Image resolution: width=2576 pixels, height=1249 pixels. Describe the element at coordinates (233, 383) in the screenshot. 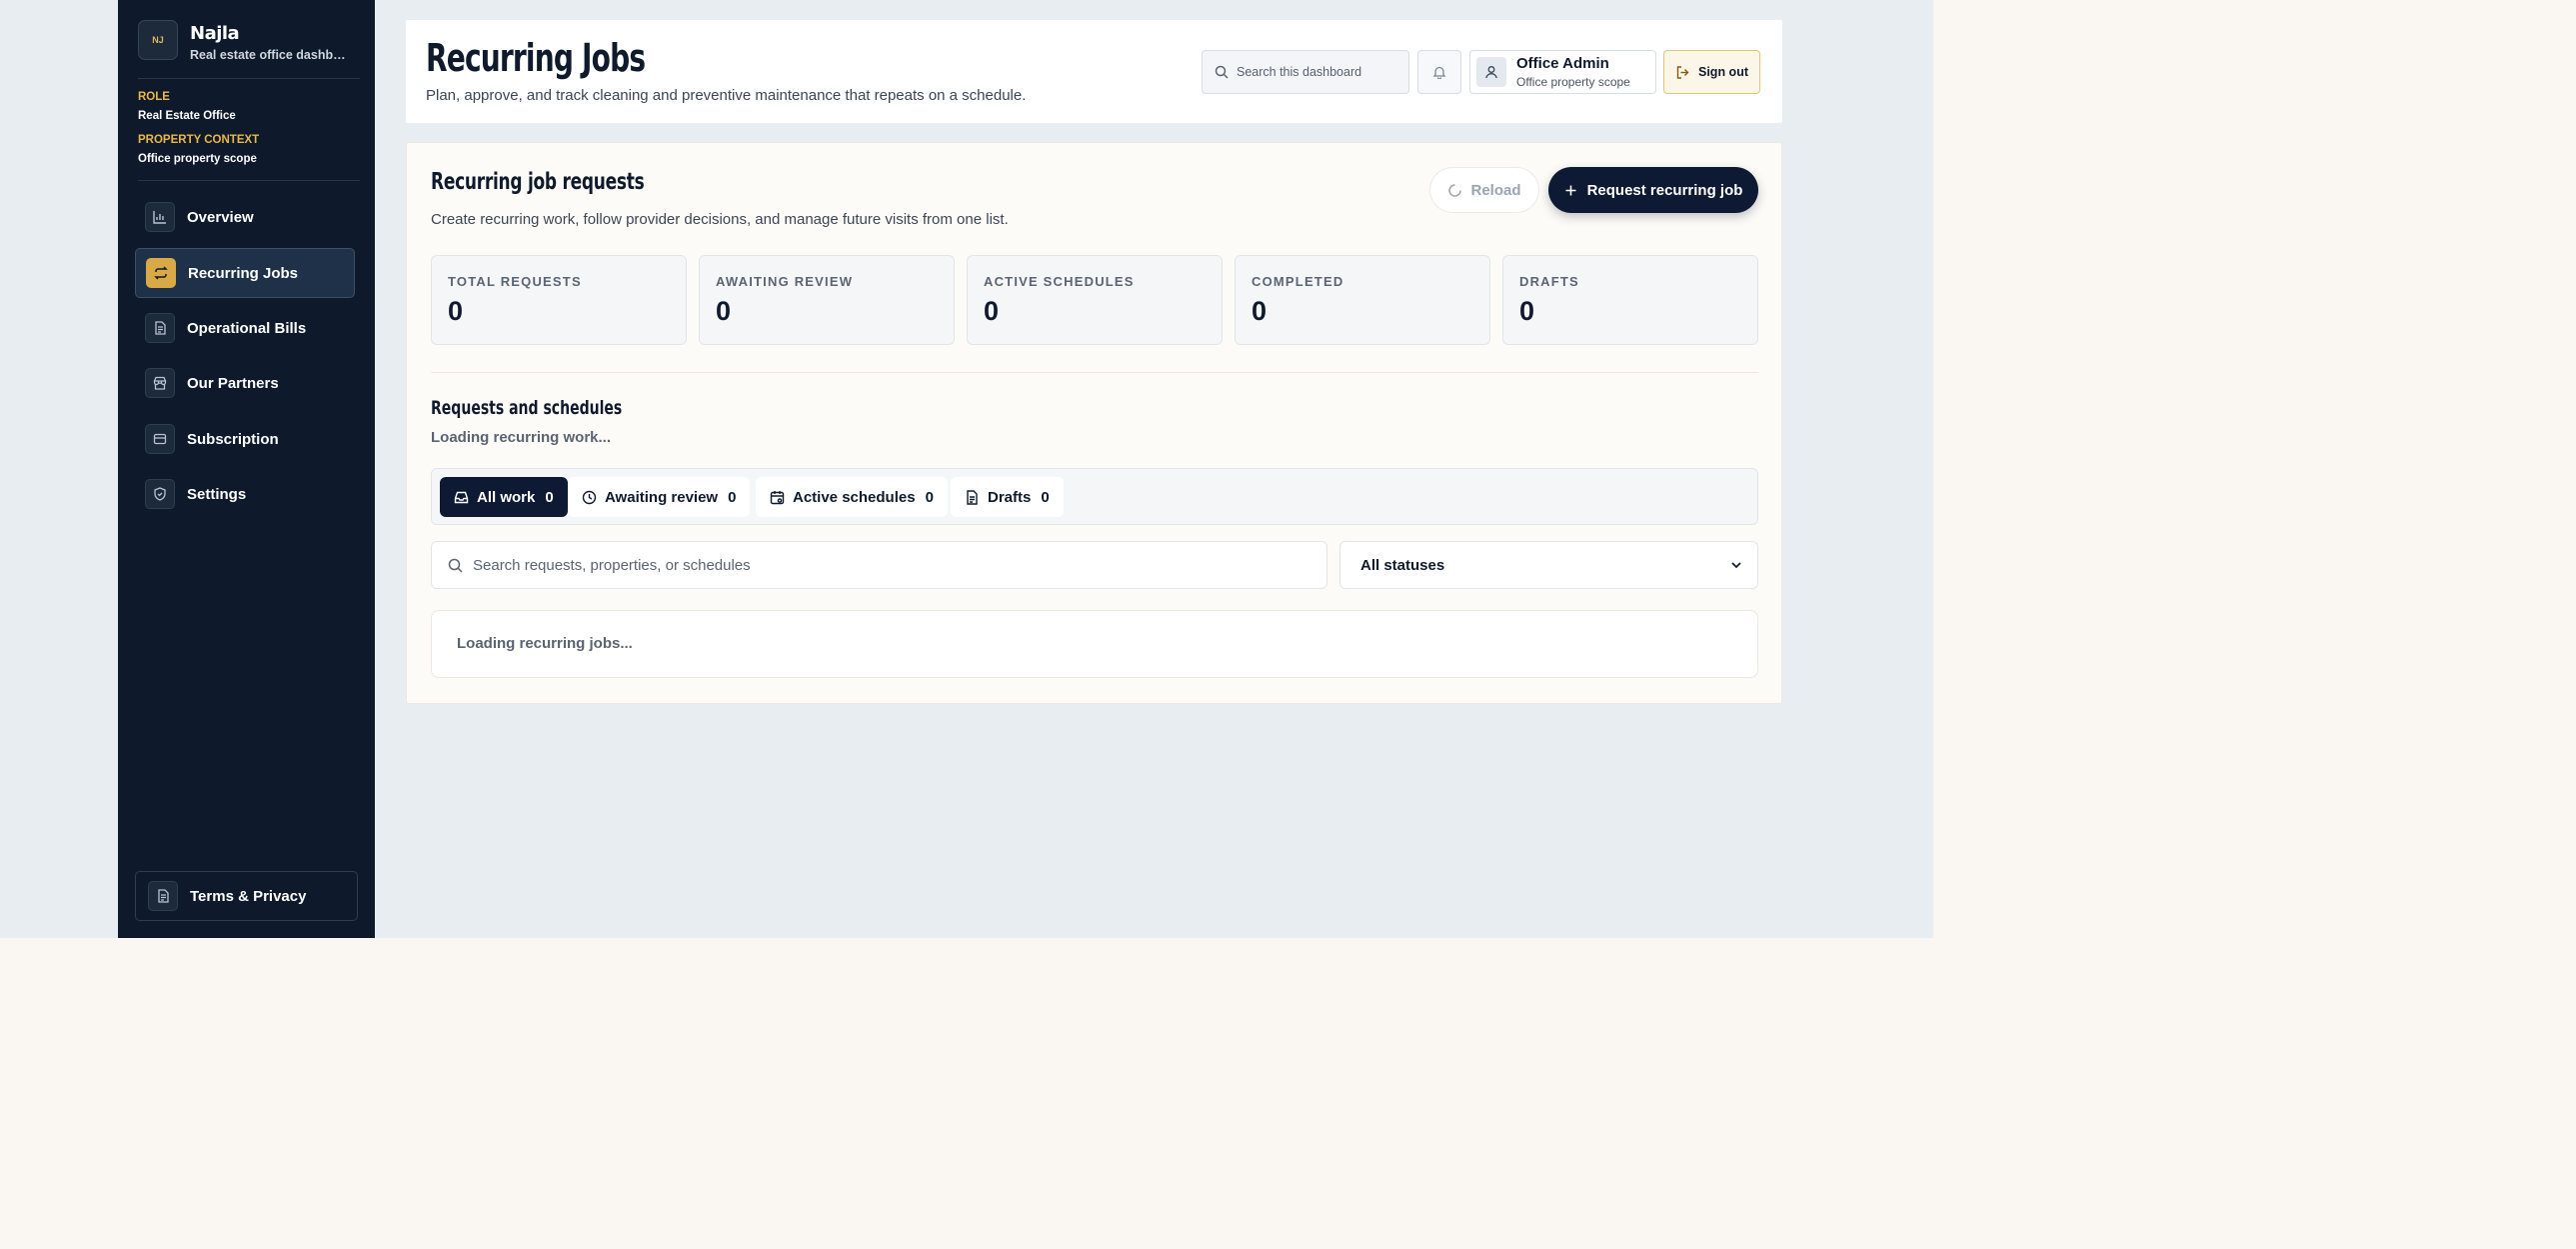

I see `sidebar-item-label: Our Partners` at that location.